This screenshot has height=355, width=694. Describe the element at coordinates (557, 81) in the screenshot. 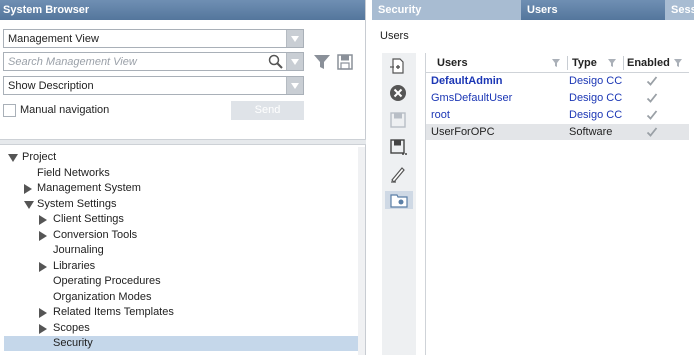

I see `table-row: DefaultAdmin Desigo CC` at that location.